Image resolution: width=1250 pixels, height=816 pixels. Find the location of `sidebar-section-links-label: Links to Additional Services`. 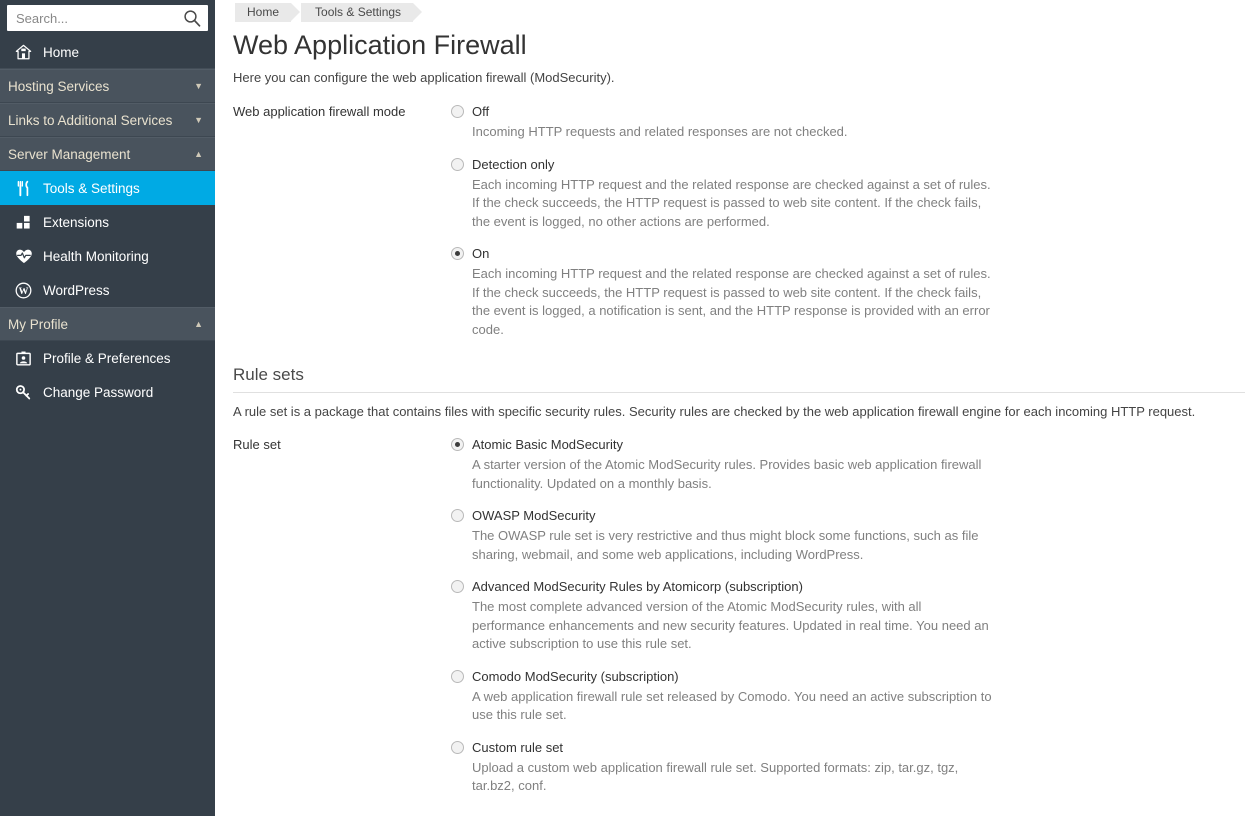

sidebar-section-links-label: Links to Additional Services is located at coordinates (90, 120).